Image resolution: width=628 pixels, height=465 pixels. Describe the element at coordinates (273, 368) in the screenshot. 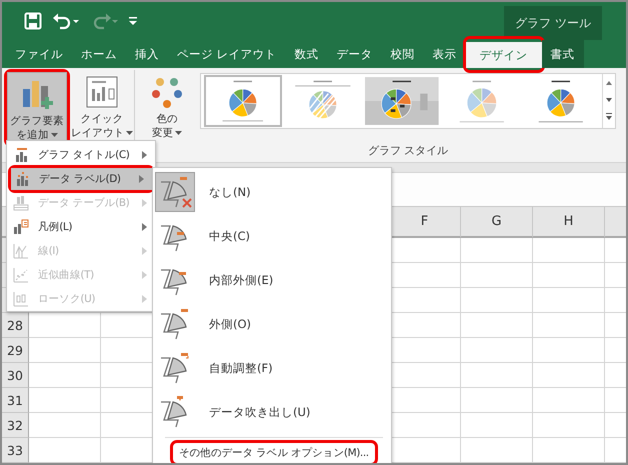

I see `menu-item: 自動調整(F)` at that location.